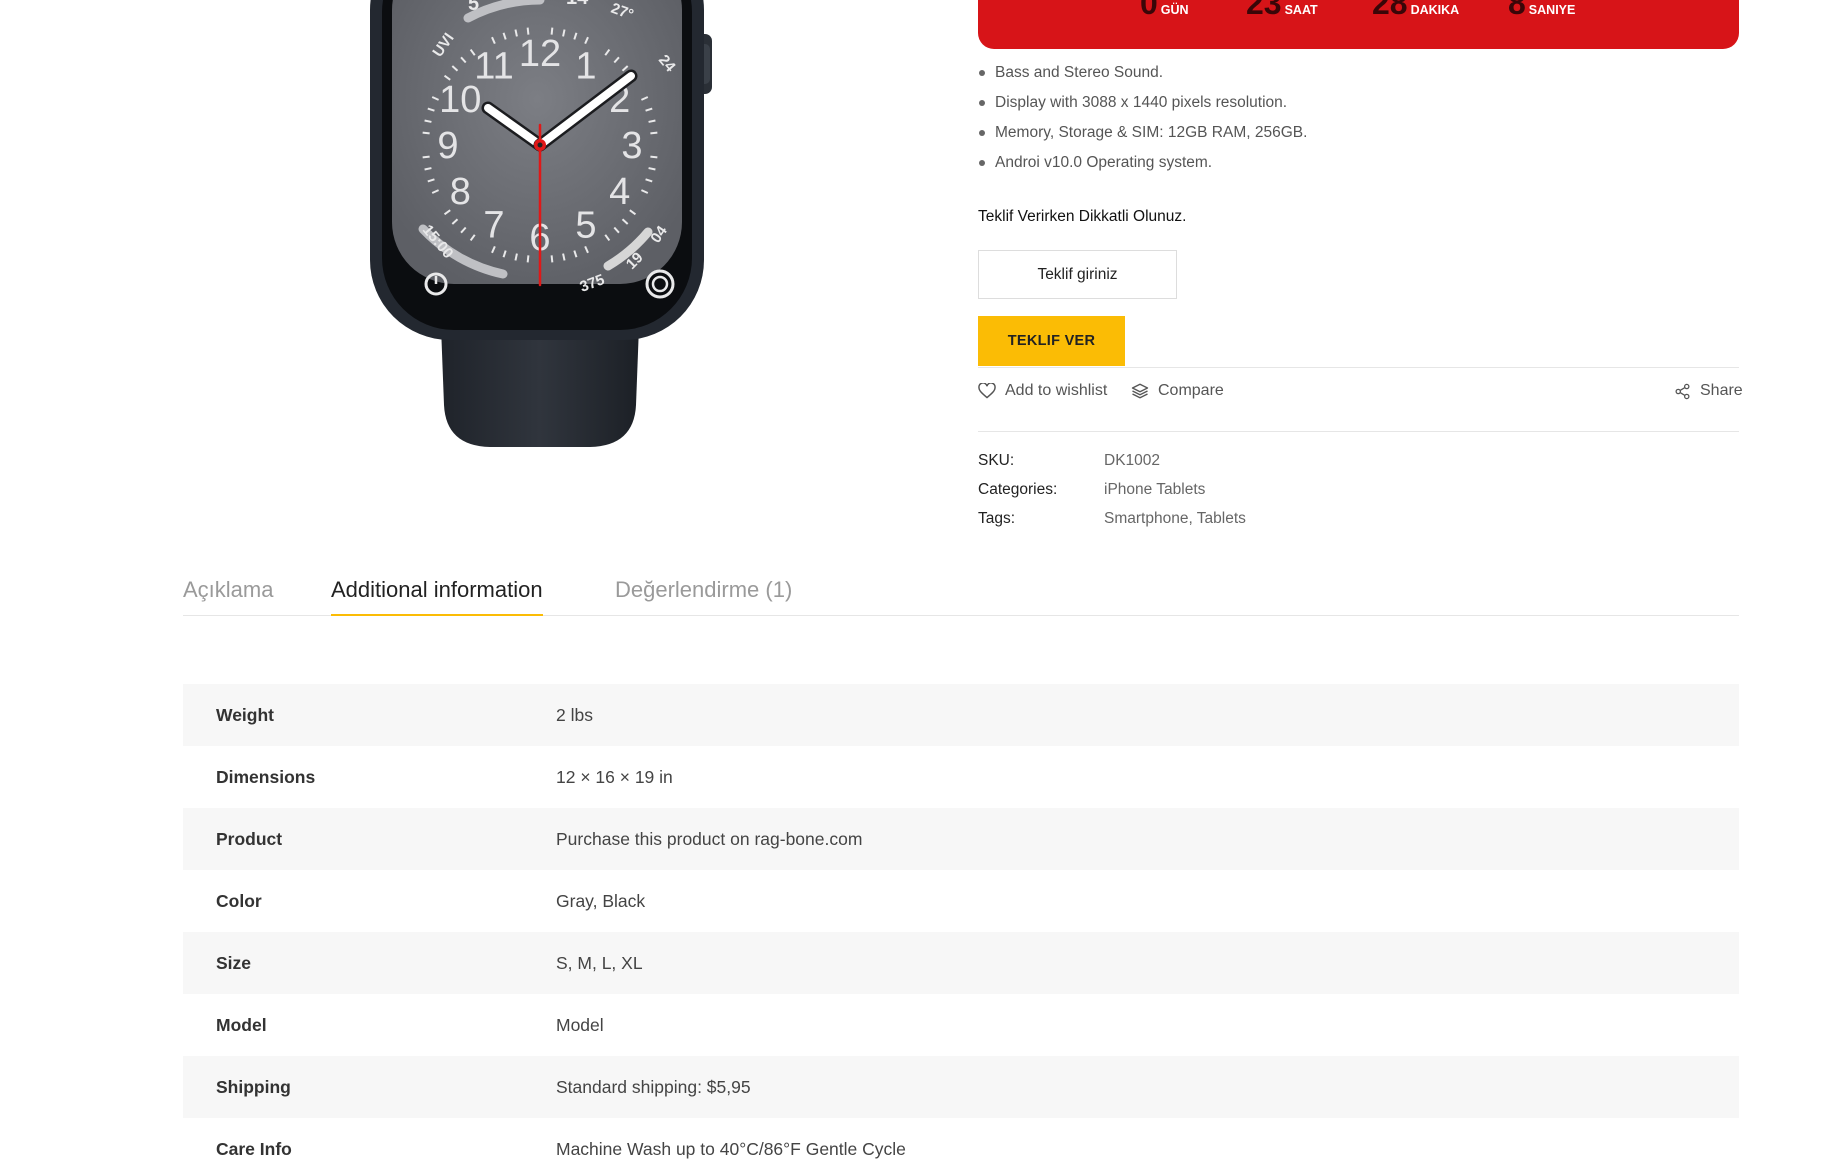 This screenshot has height=1168, width=1826. I want to click on attribute-value: 2 lbs, so click(574, 714).